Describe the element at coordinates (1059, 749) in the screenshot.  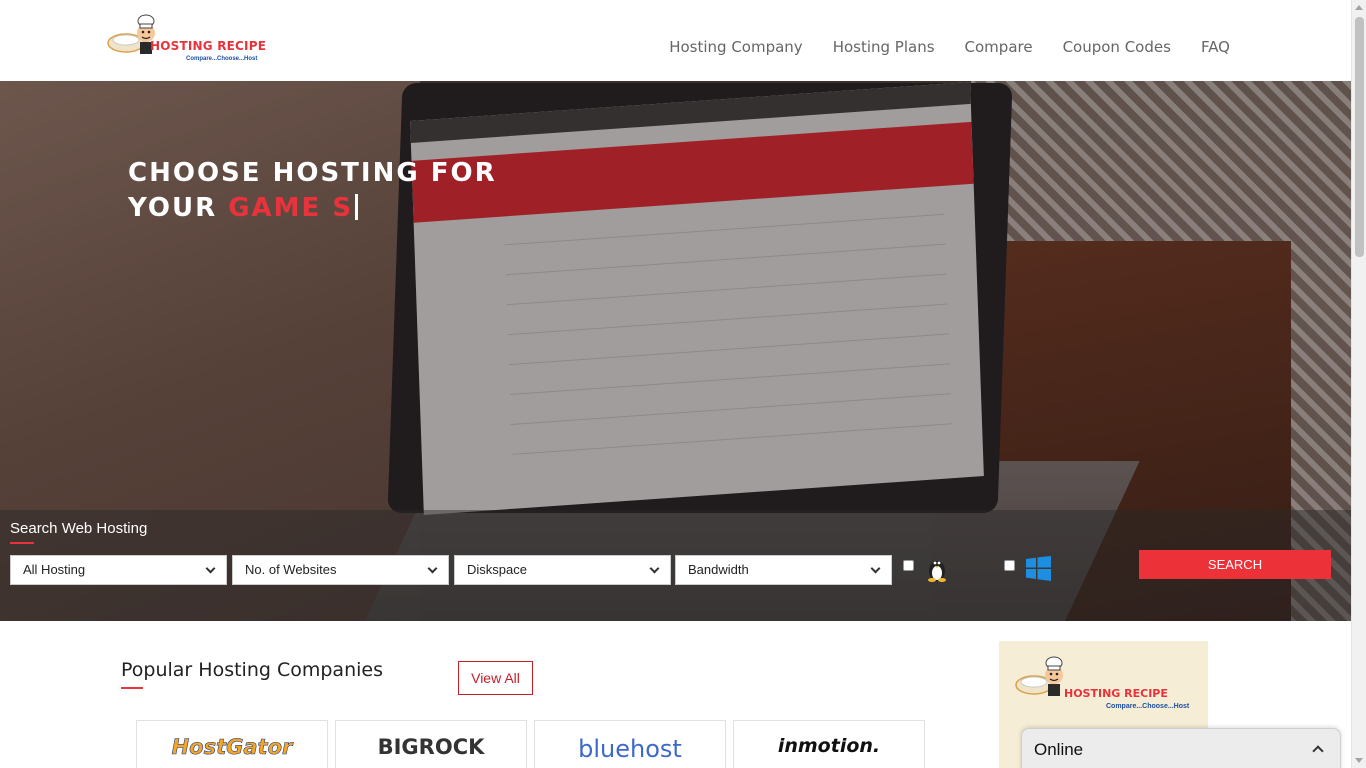
I see `chat-status: Online` at that location.